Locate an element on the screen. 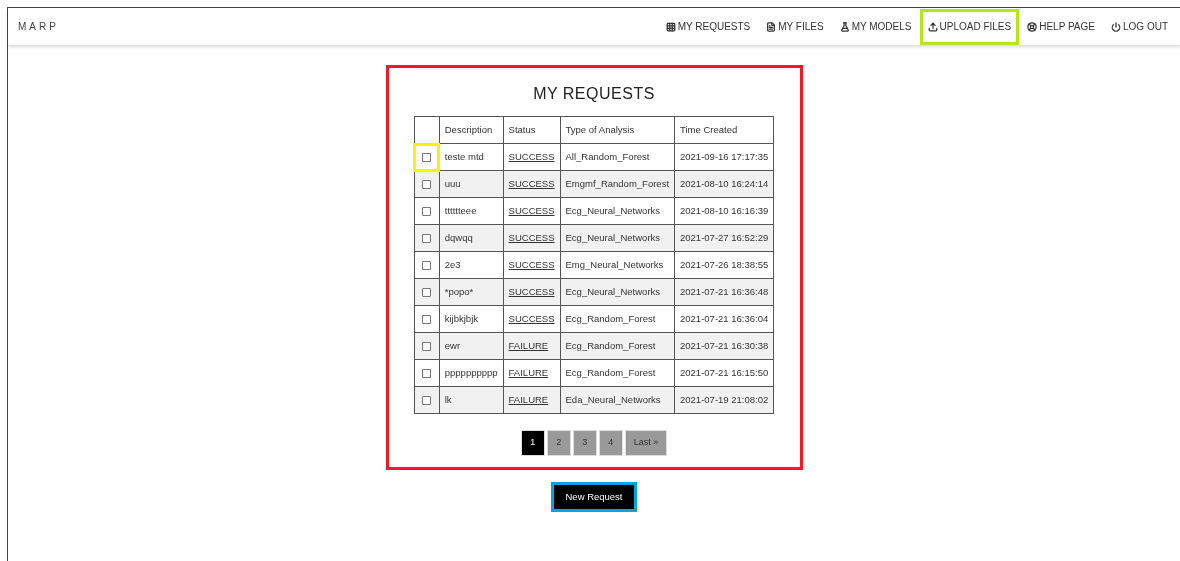 This screenshot has height=561, width=1180. analysis-cell: Emgmf_Random_Forest is located at coordinates (617, 184).